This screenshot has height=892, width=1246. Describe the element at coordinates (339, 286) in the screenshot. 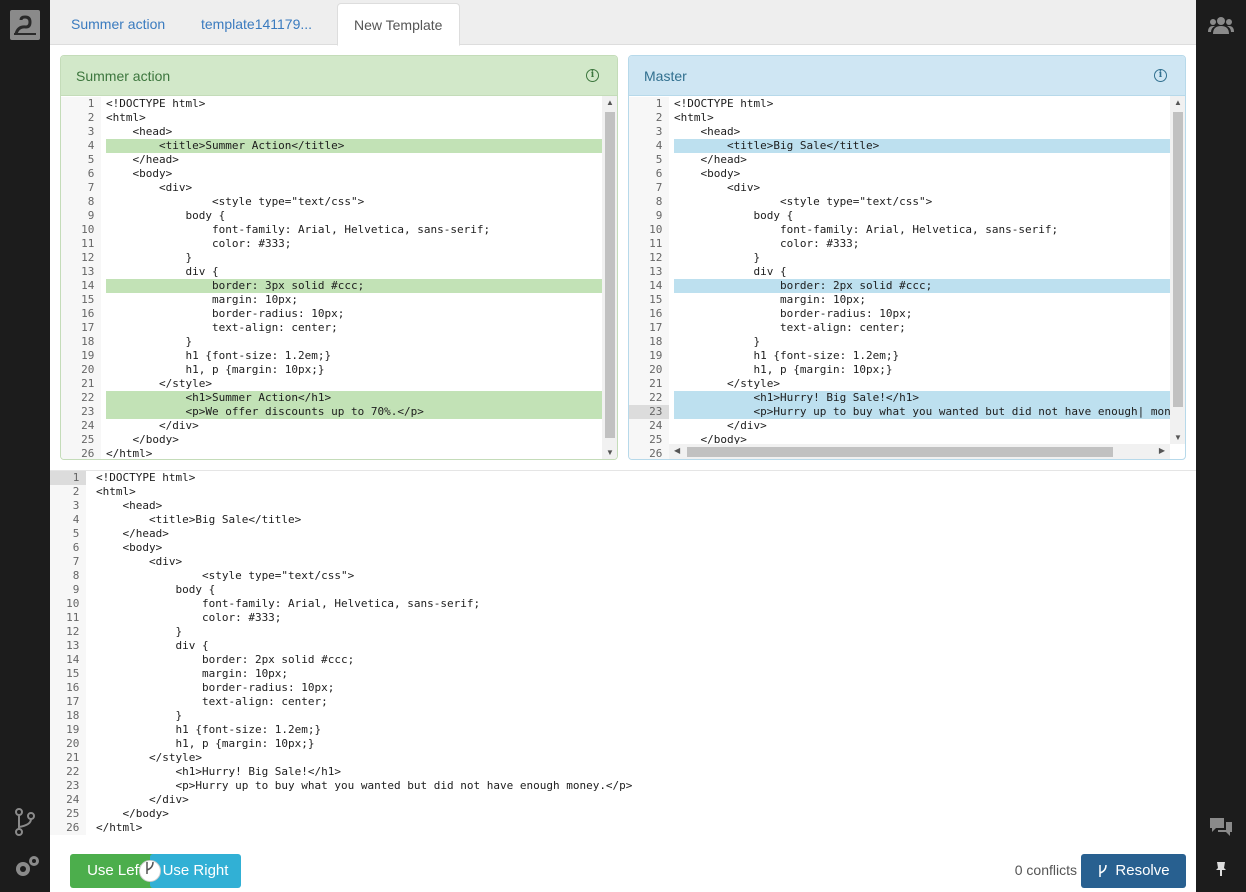

I see `code-line: 14 border: 3px solid #ccc;` at that location.